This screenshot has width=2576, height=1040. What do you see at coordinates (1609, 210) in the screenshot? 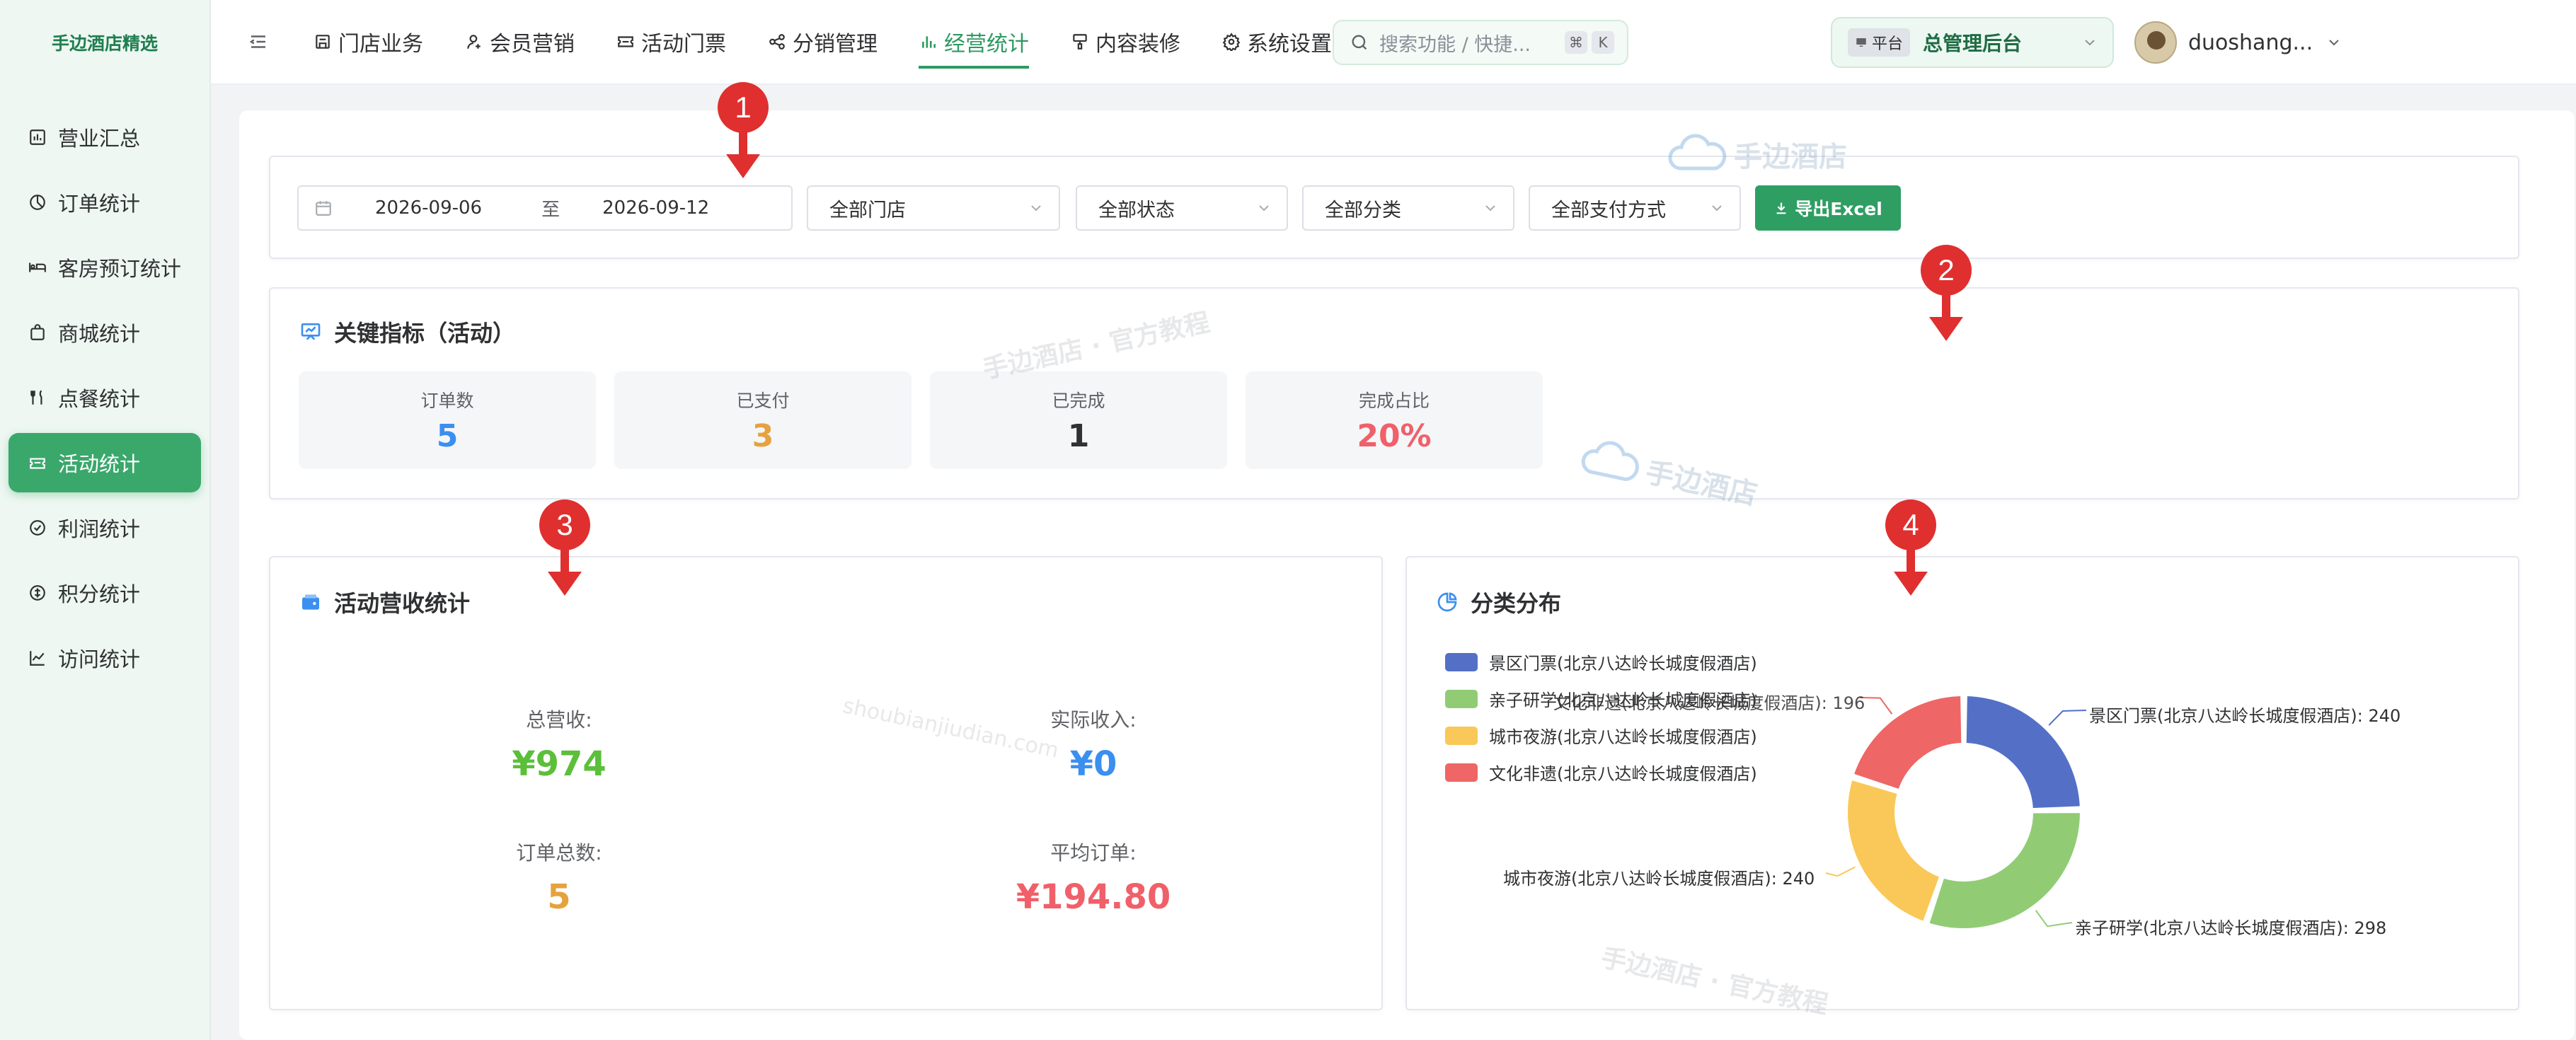
I see `payment-select-value: 全部支付方式` at bounding box center [1609, 210].